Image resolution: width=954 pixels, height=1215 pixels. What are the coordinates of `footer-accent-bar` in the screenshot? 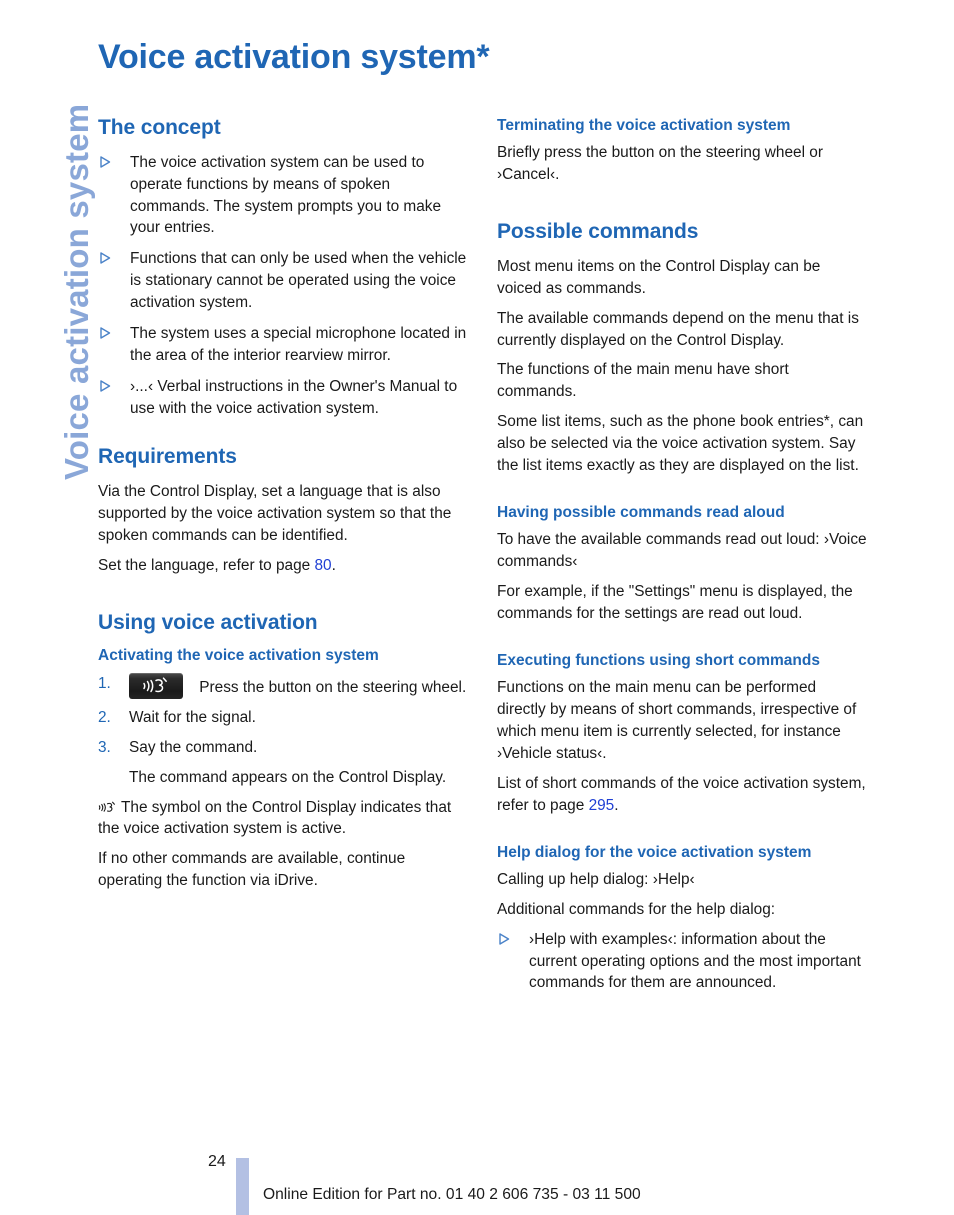 It's located at (242, 1186).